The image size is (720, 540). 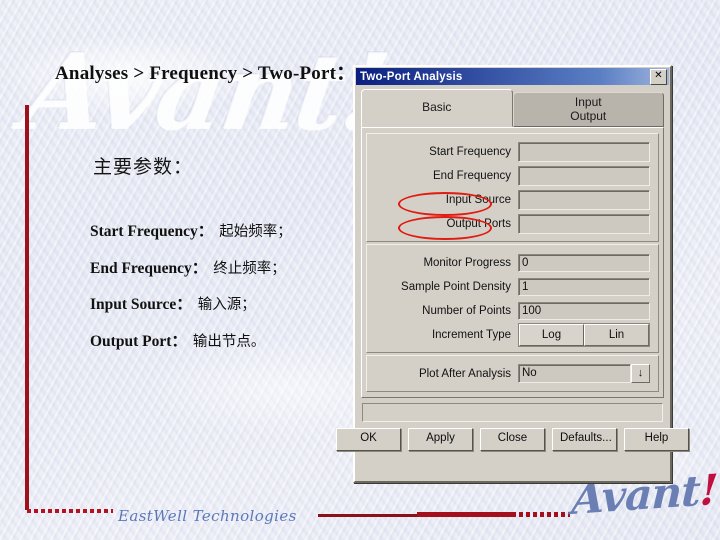 I want to click on label-input-source: Input Source, so click(x=444, y=203).